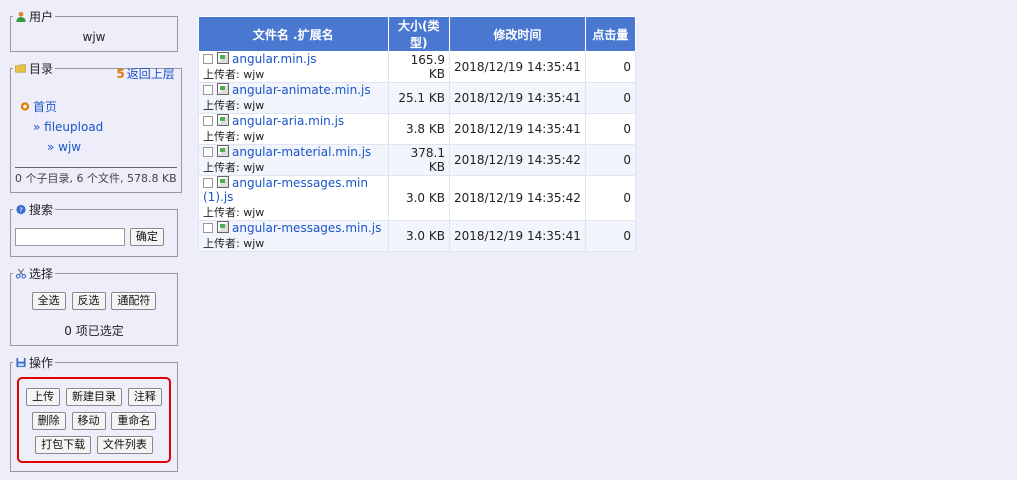 The image size is (1017, 480). I want to click on user-icon, so click(21, 16).